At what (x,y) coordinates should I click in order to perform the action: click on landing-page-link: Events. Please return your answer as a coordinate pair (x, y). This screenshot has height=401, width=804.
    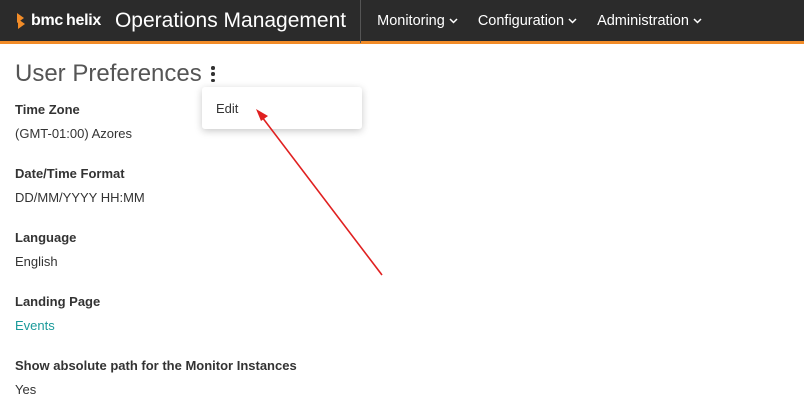
    Looking at the image, I should click on (57, 325).